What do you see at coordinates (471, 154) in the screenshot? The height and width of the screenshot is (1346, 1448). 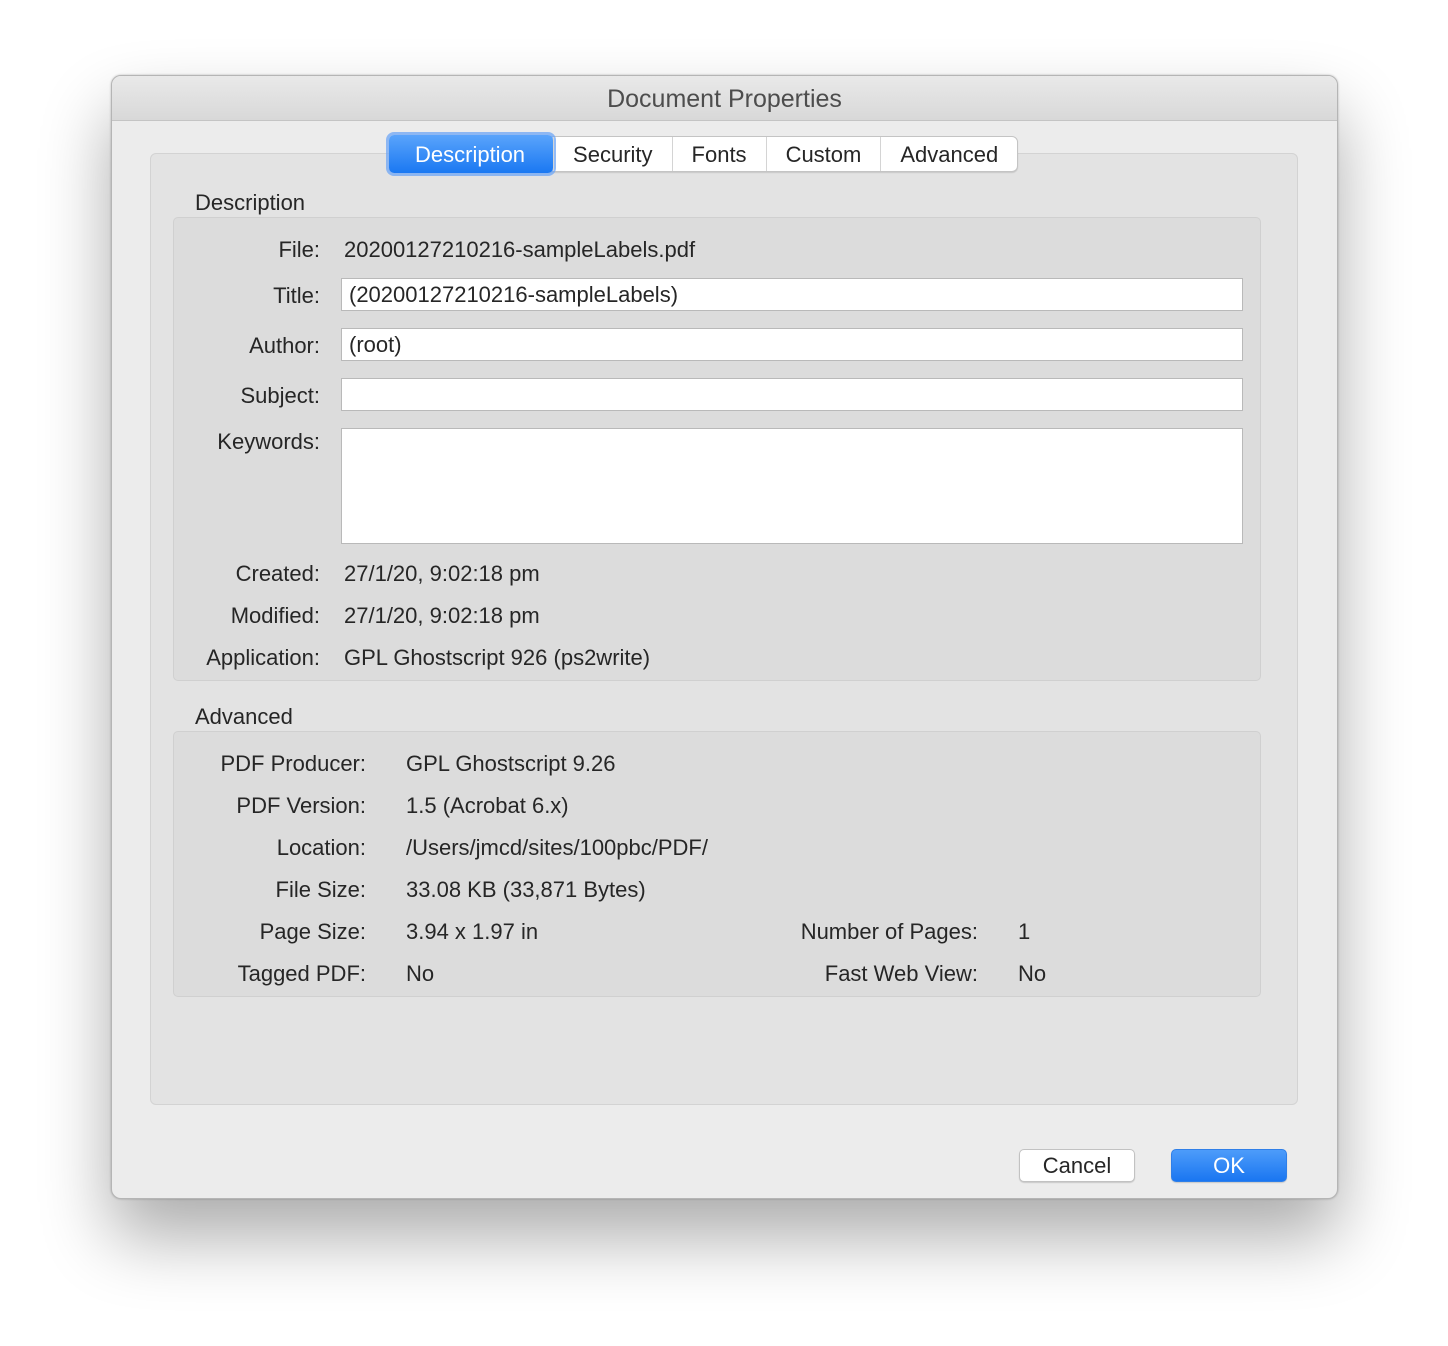 I see `tab-description: Description` at bounding box center [471, 154].